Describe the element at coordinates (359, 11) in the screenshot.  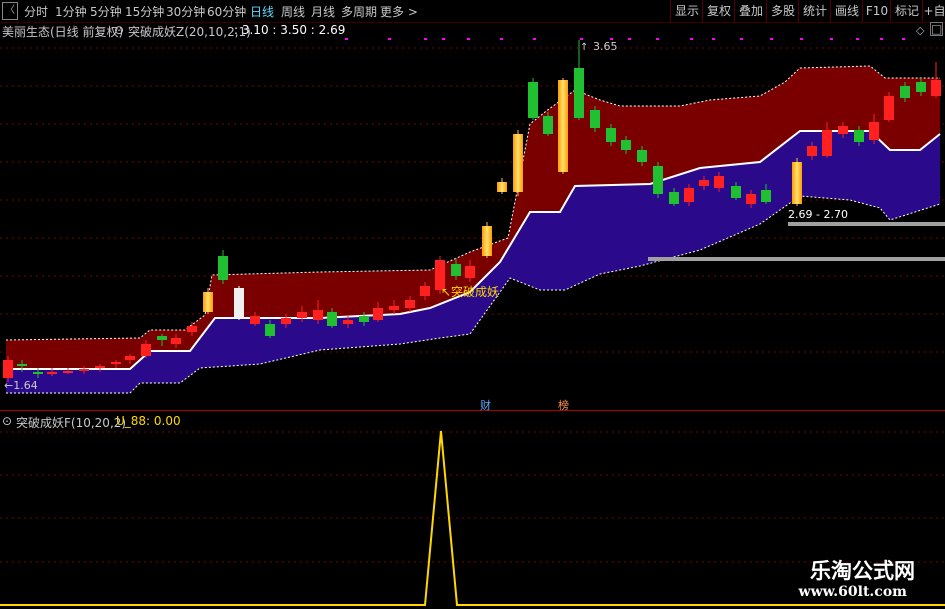
I see `tab-multi-period: 多周期` at that location.